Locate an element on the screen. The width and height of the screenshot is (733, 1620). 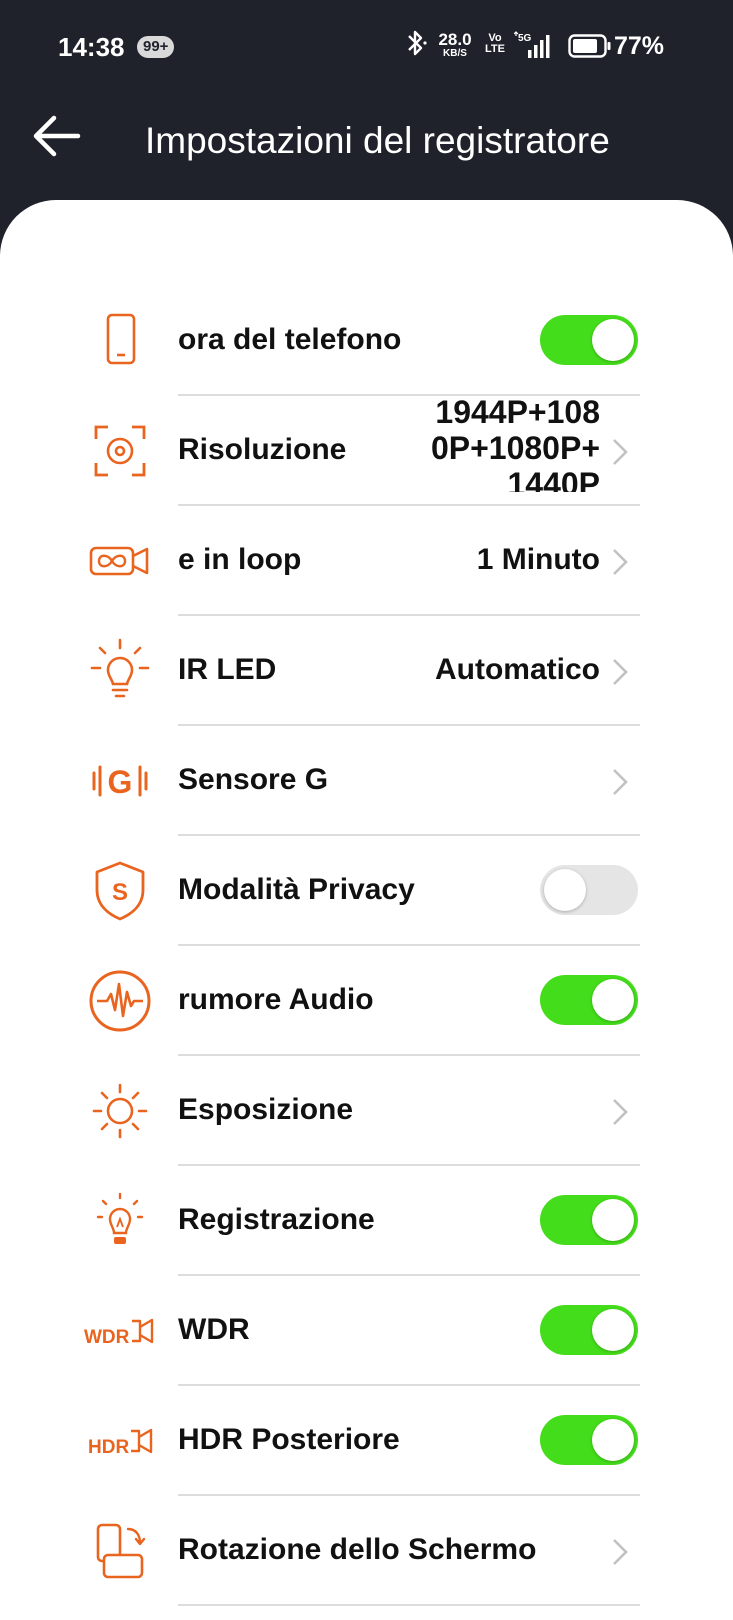
divider is located at coordinates (409, 1605).